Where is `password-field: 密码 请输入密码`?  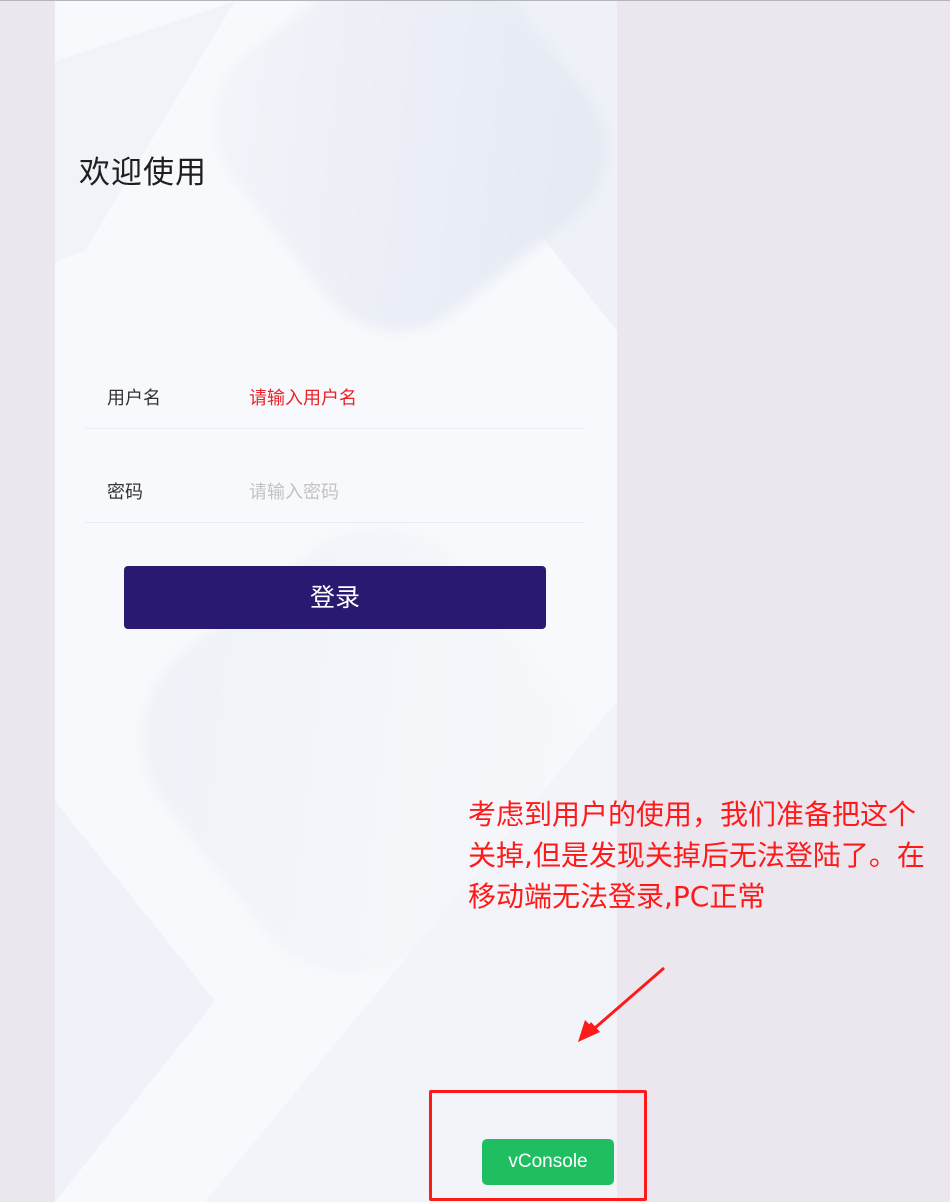
password-field: 密码 请输入密码 is located at coordinates (335, 490).